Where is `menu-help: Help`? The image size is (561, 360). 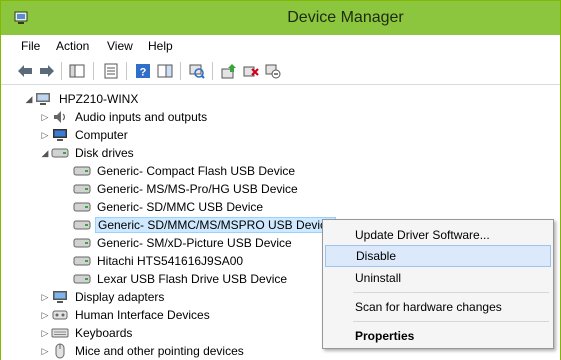
menu-help: Help is located at coordinates (160, 46).